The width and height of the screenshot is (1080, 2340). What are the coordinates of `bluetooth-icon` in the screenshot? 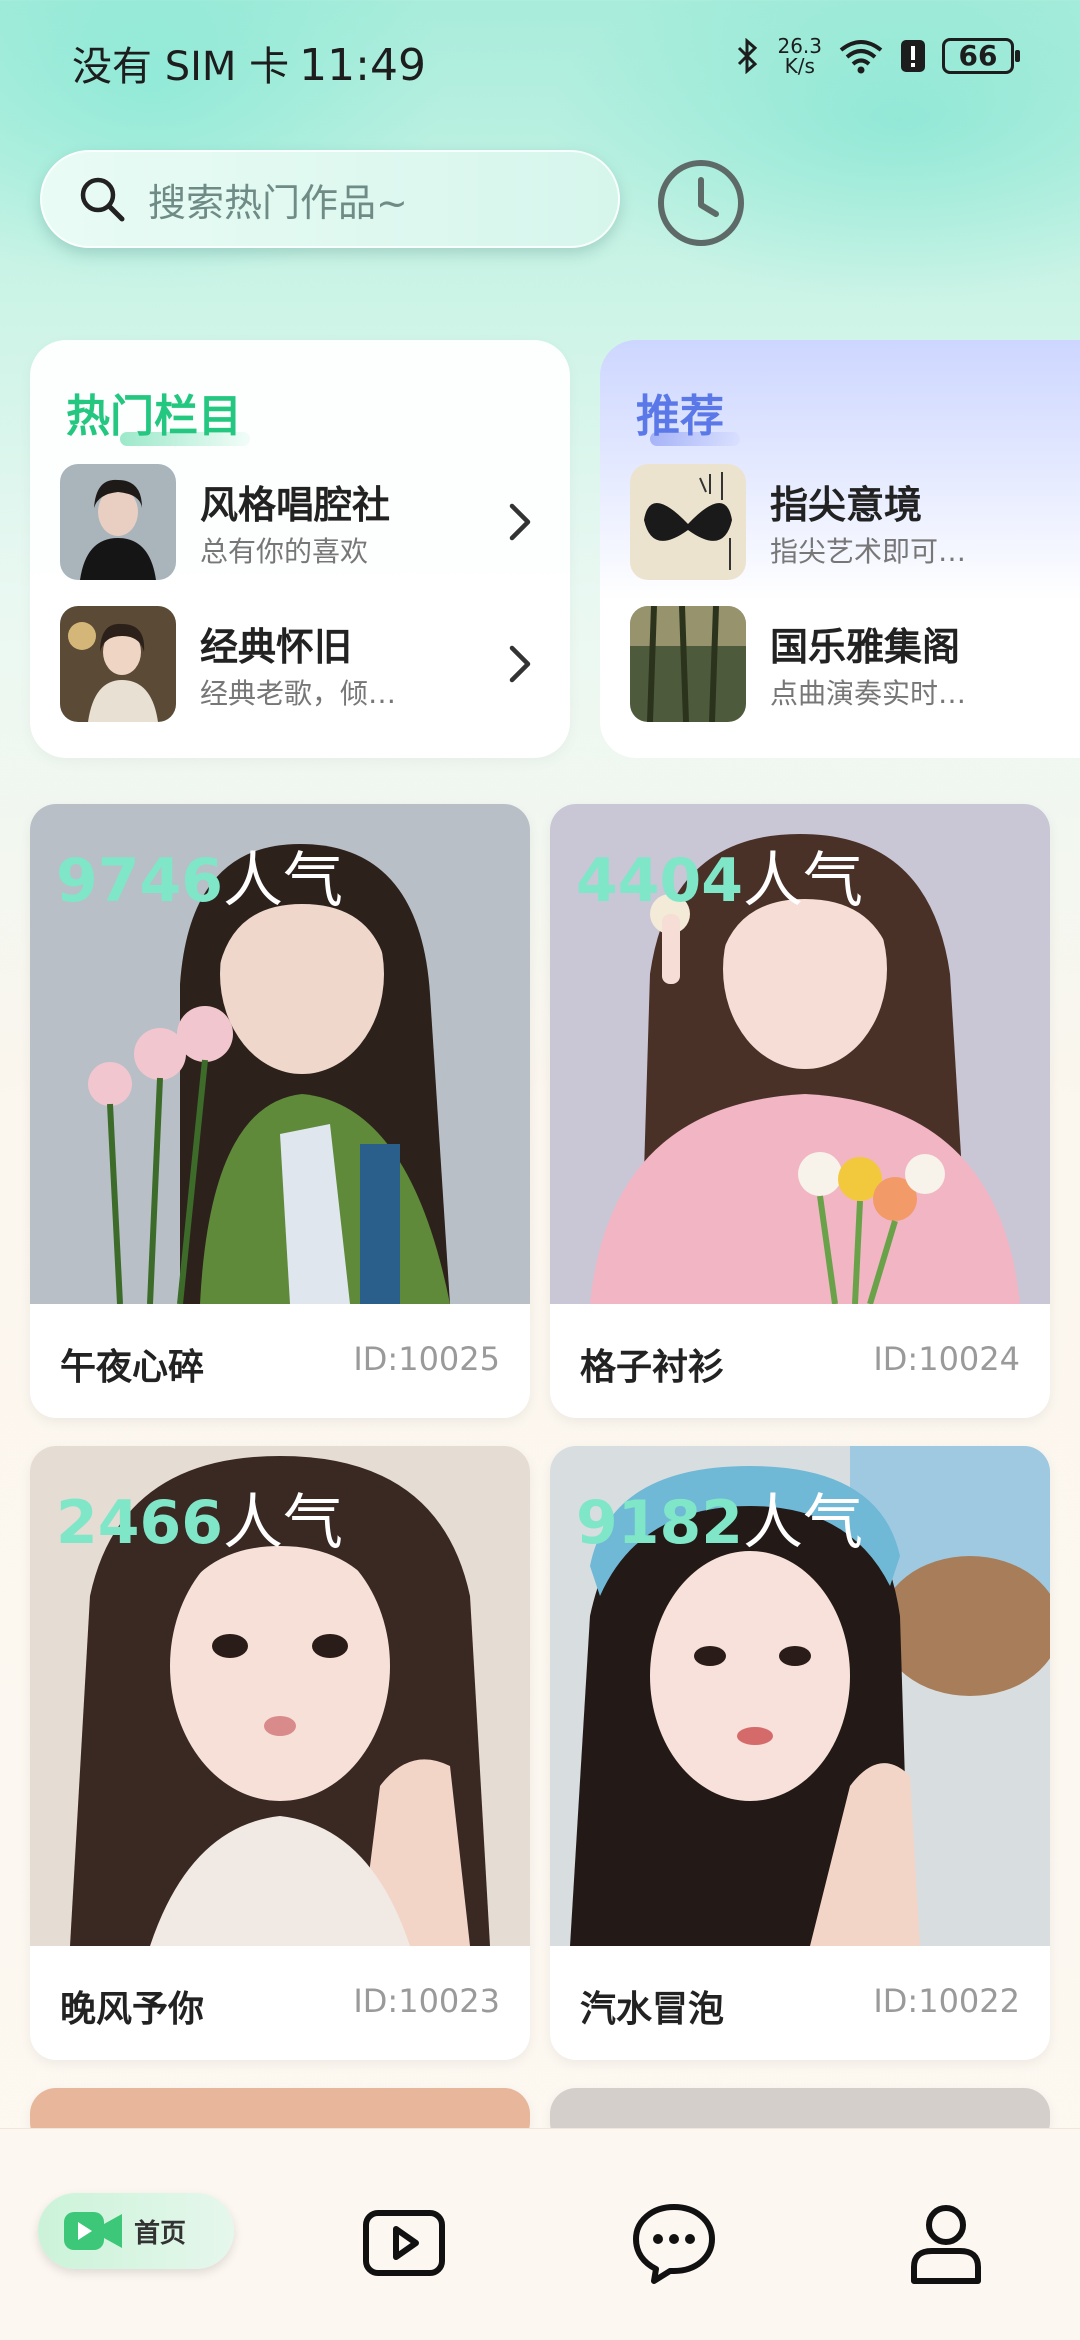 It's located at (748, 56).